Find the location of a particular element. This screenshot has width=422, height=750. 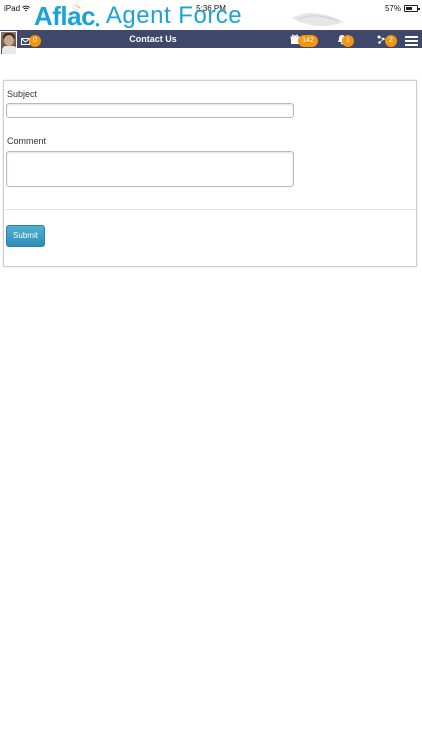

avatar-shirt is located at coordinates (9, 50).